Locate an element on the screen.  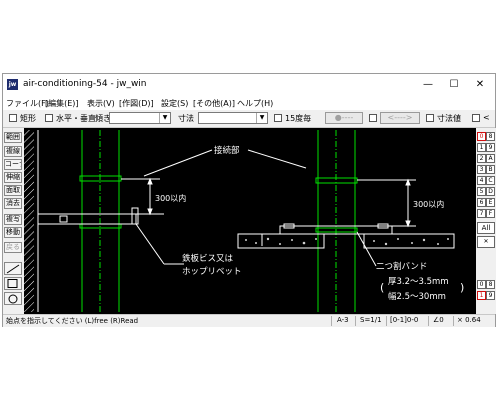
lt-label: < is located at coordinates (486, 117).